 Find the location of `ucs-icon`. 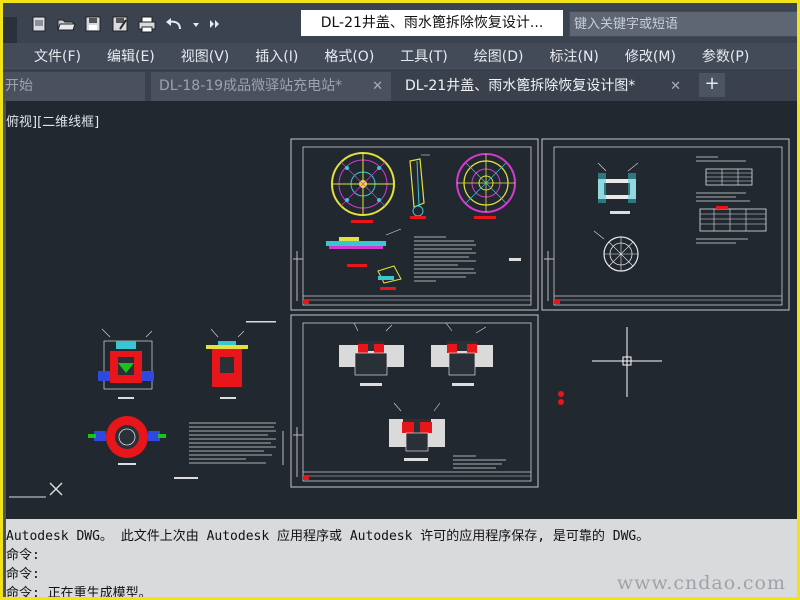

ucs-icon is located at coordinates (56, 489).